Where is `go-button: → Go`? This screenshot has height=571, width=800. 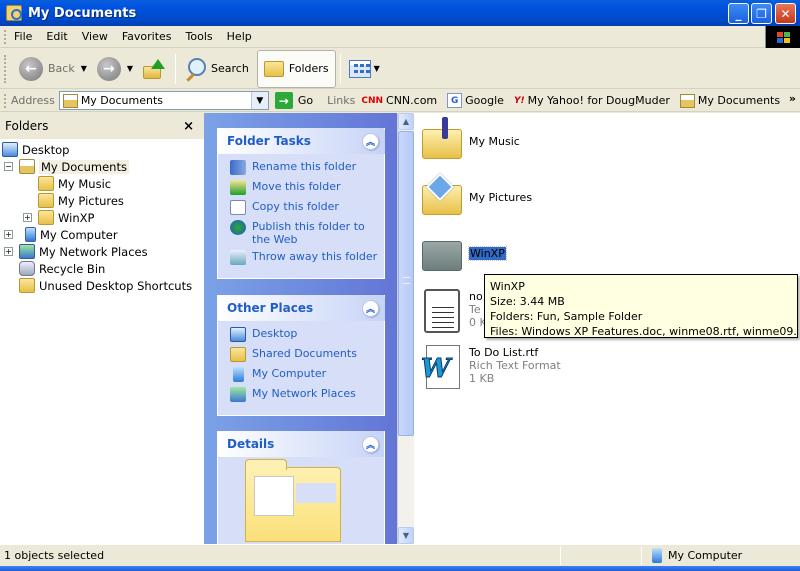
go-button: → Go is located at coordinates (294, 100).